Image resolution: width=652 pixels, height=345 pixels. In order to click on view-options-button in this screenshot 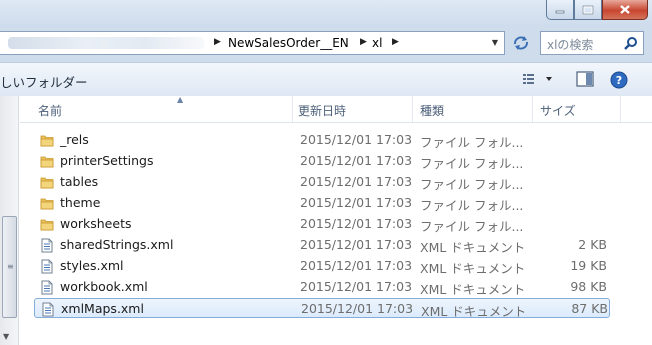, I will do `click(539, 80)`.